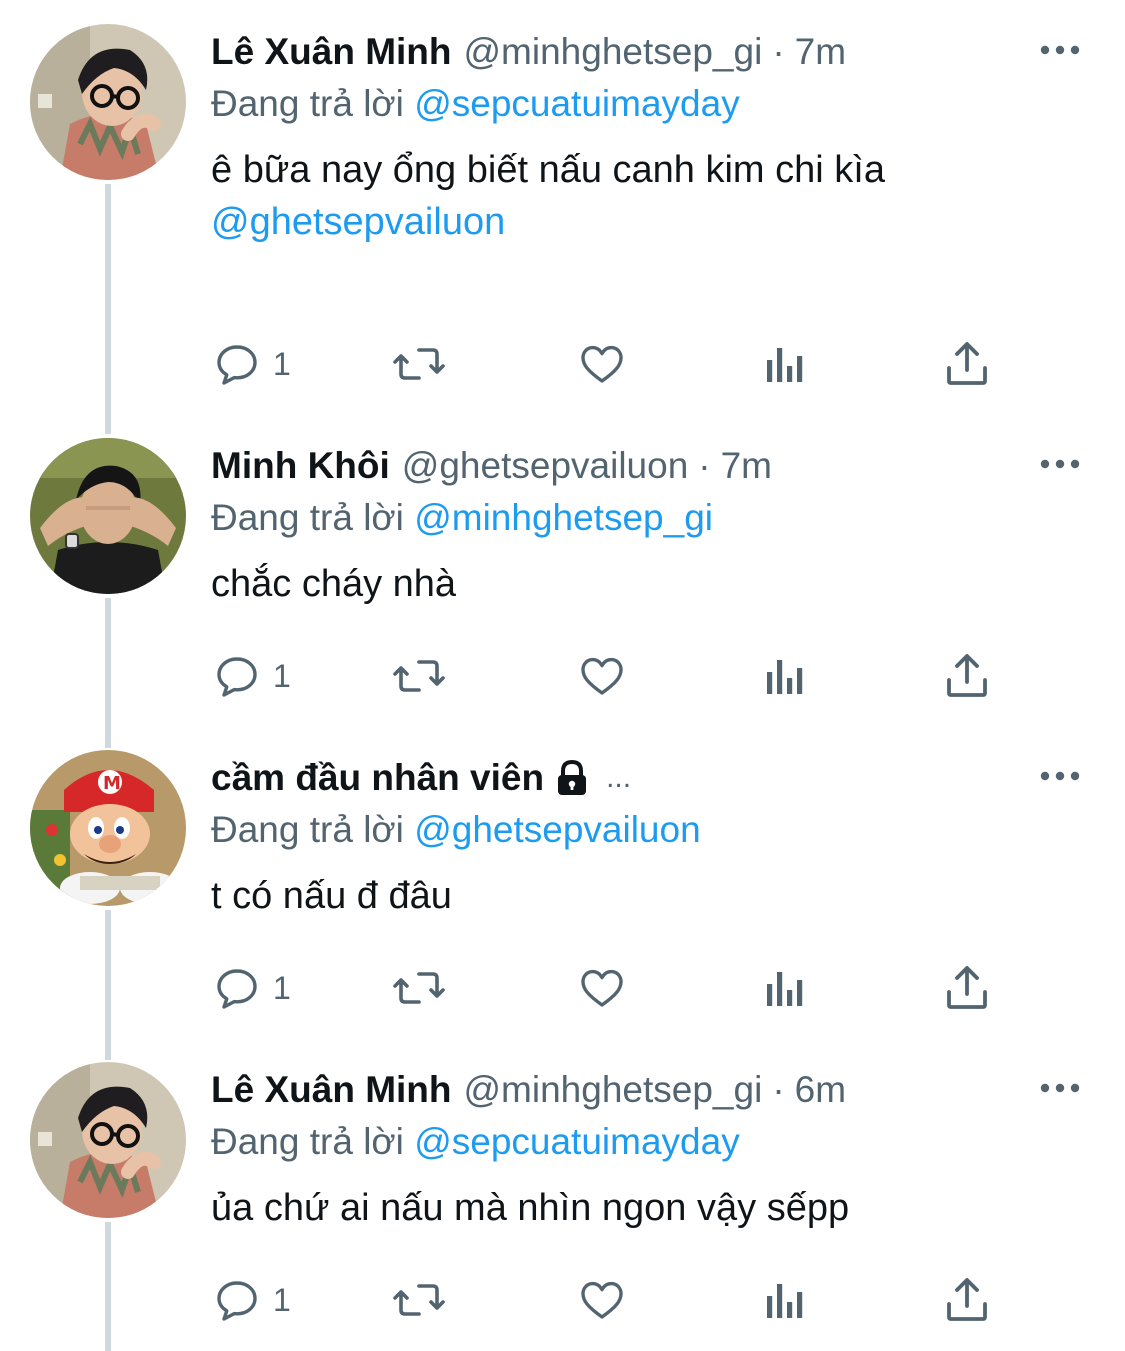 This screenshot has width=1125, height=1351. Describe the element at coordinates (557, 829) in the screenshot. I see `replying-mention: @ghetsepvailuon` at that location.